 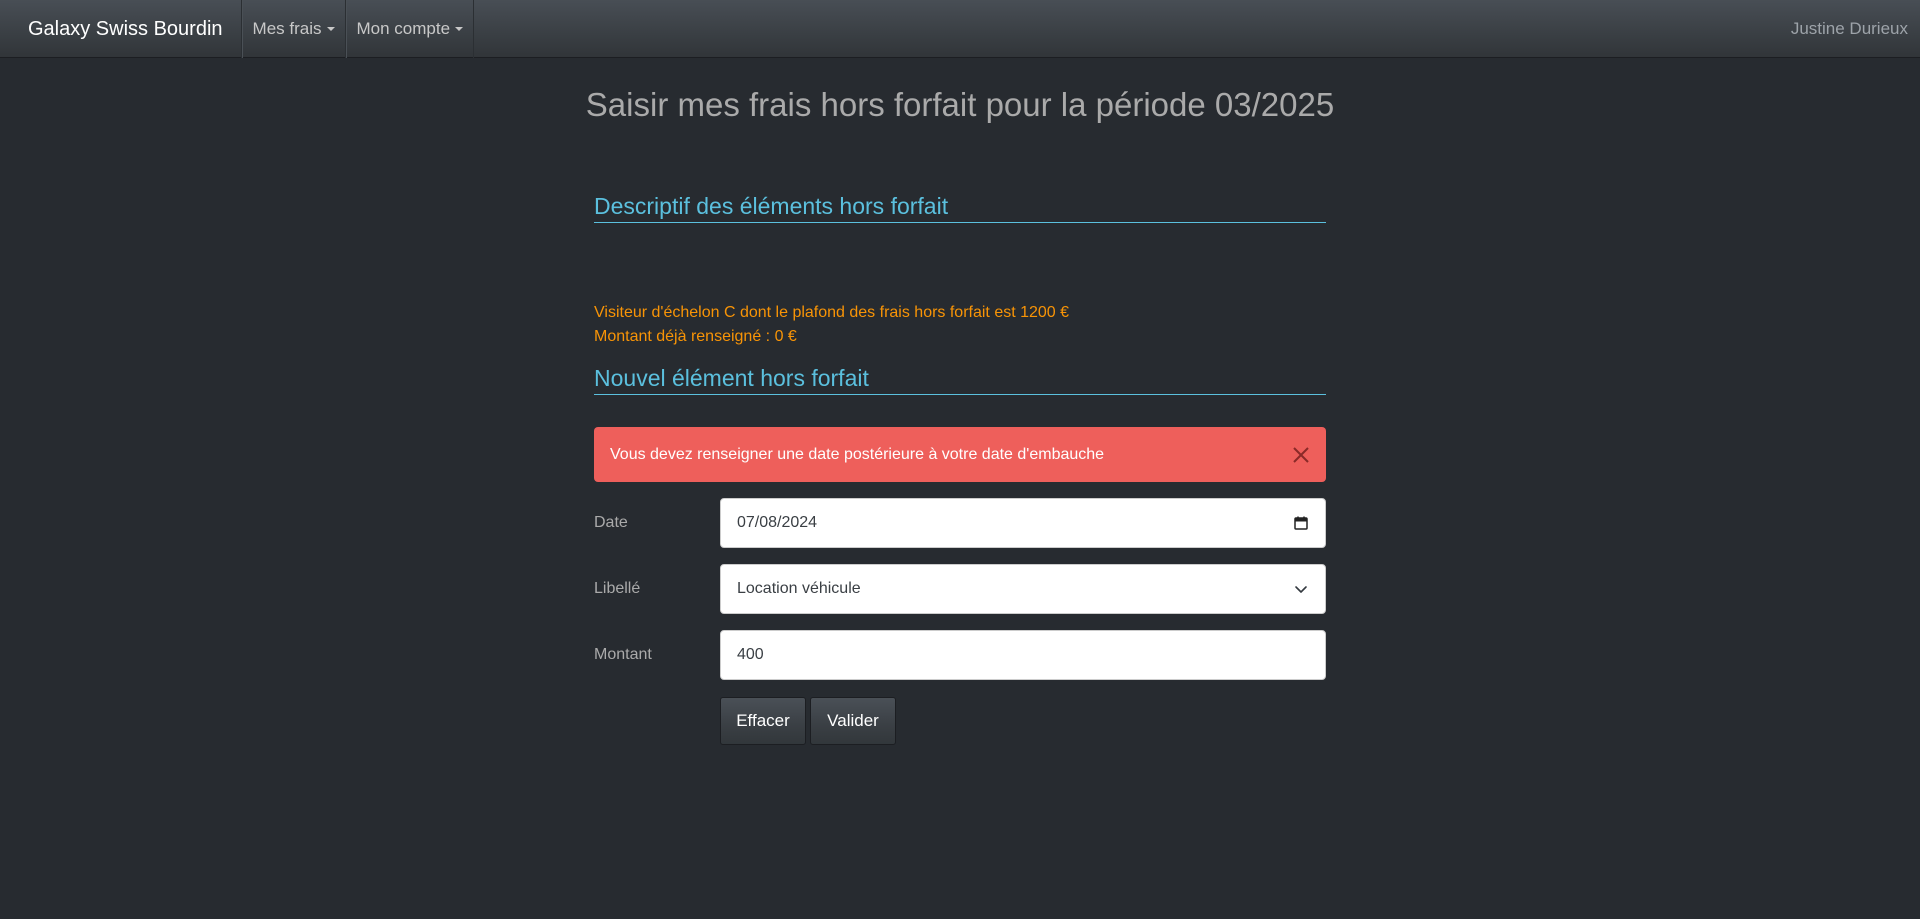 What do you see at coordinates (611, 522) in the screenshot?
I see `date-label: Date` at bounding box center [611, 522].